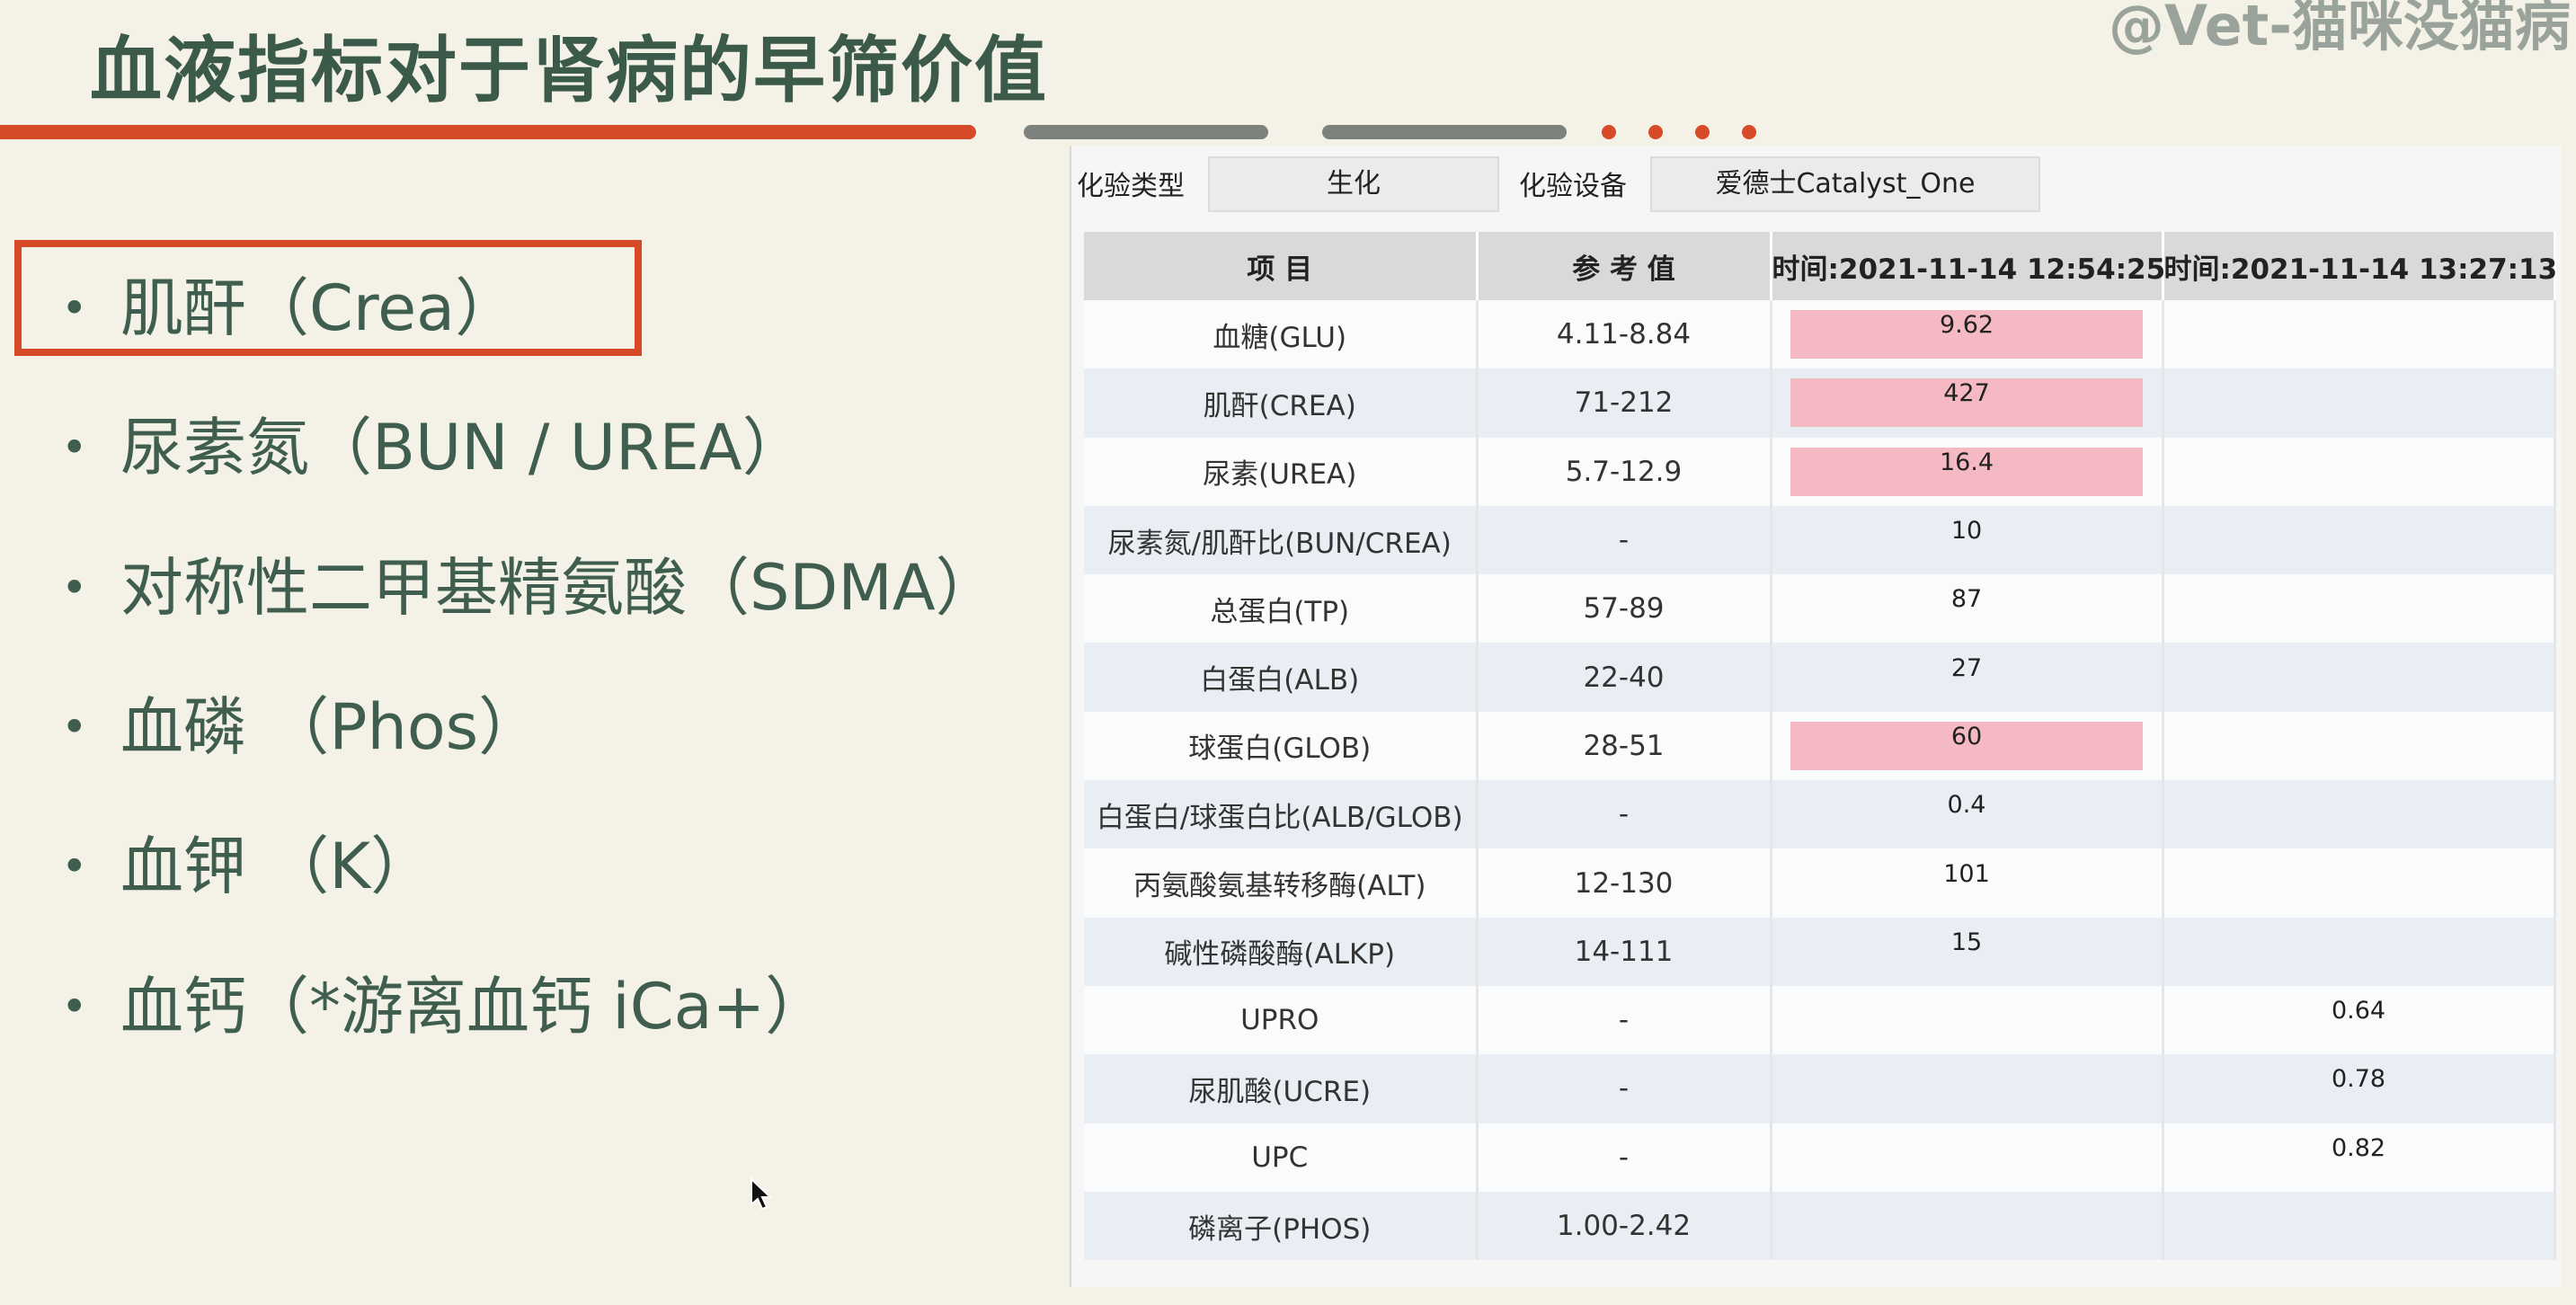  What do you see at coordinates (1966, 531) in the screenshot?
I see `value: 10` at bounding box center [1966, 531].